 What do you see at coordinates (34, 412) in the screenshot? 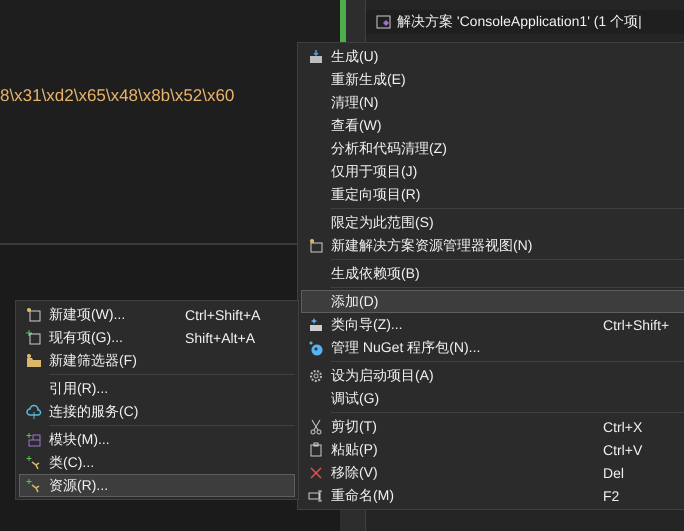
I see `cloud-icon` at bounding box center [34, 412].